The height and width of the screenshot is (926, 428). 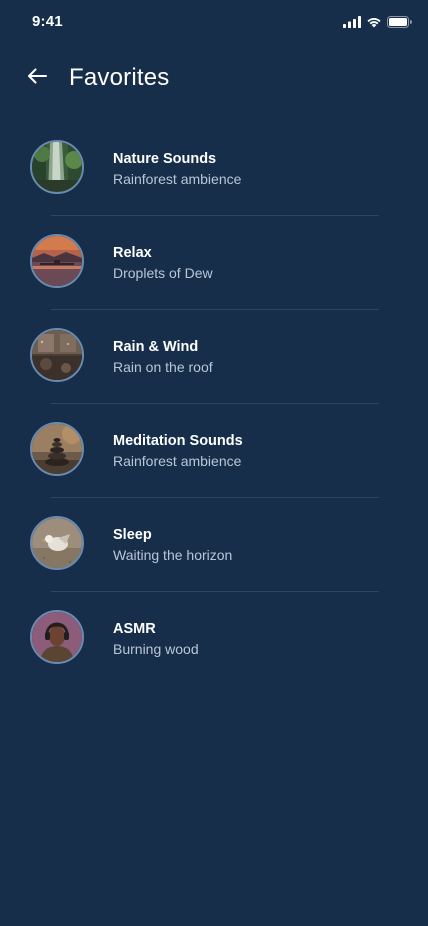 I want to click on item-title: Sleep, so click(x=132, y=535).